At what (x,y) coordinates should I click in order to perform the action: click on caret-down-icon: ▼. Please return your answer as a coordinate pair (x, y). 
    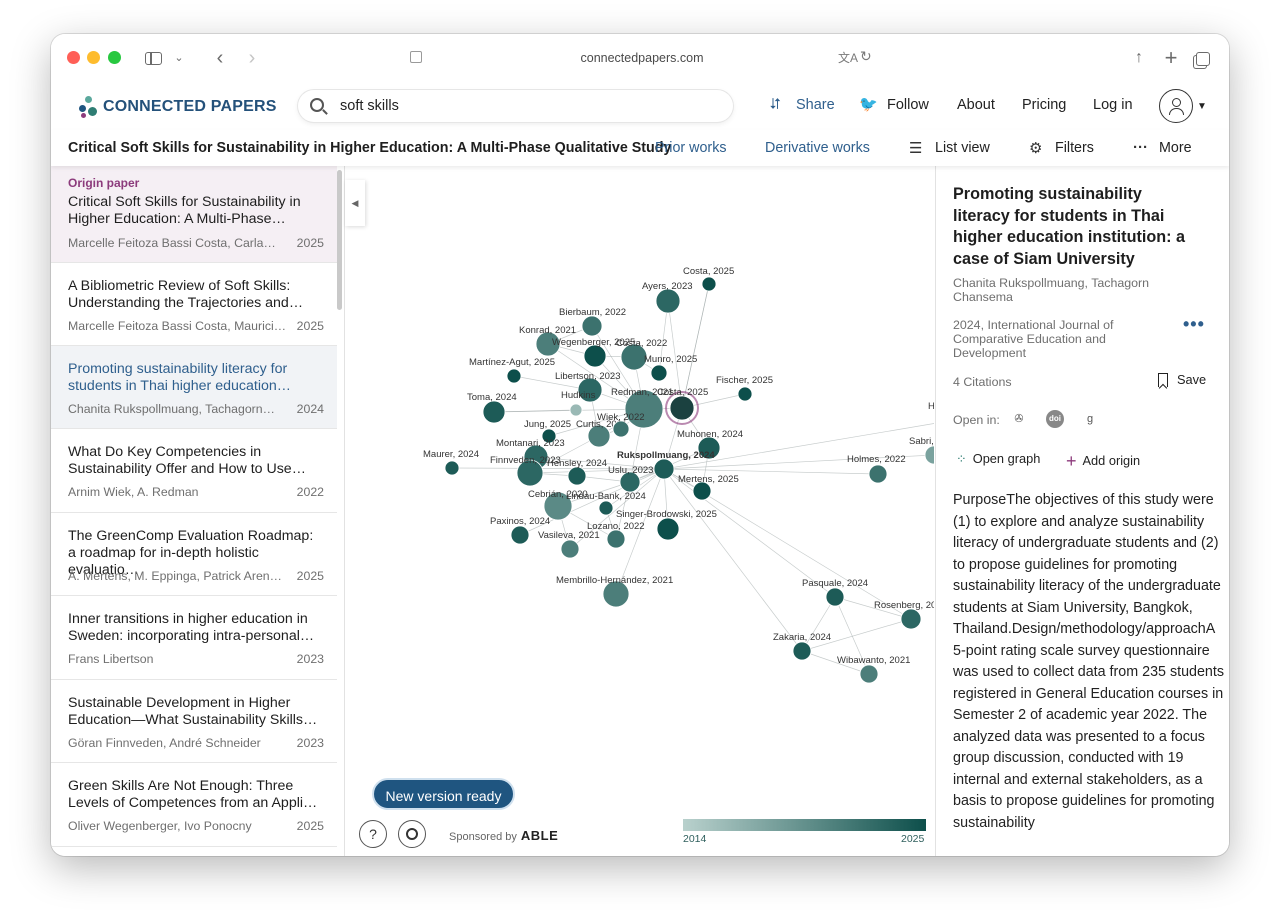
    Looking at the image, I should click on (1202, 106).